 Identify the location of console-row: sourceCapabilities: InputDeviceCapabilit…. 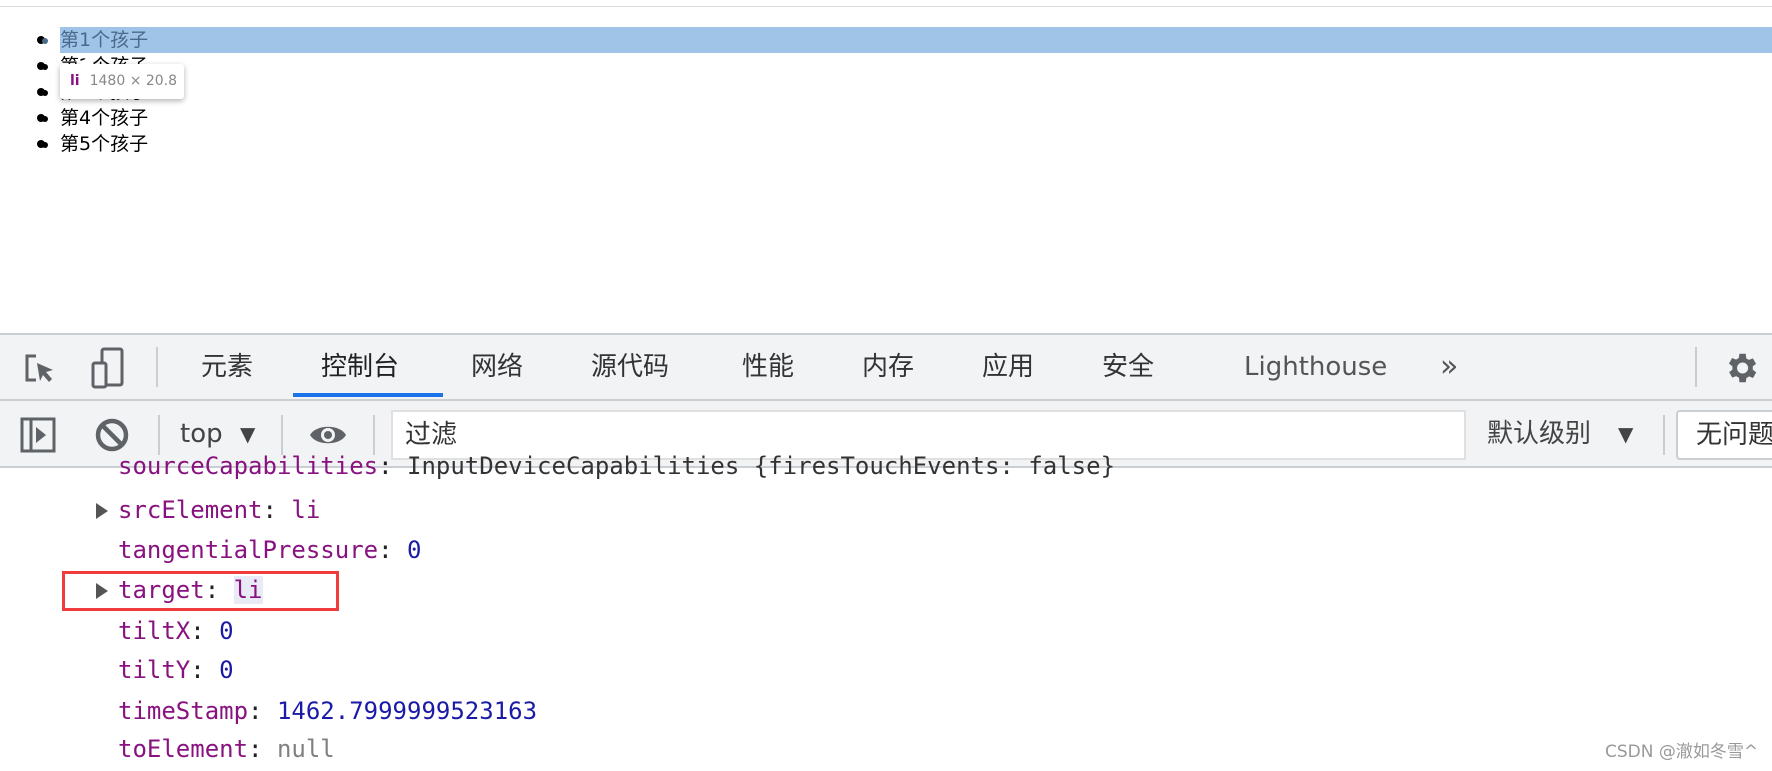
(617, 468).